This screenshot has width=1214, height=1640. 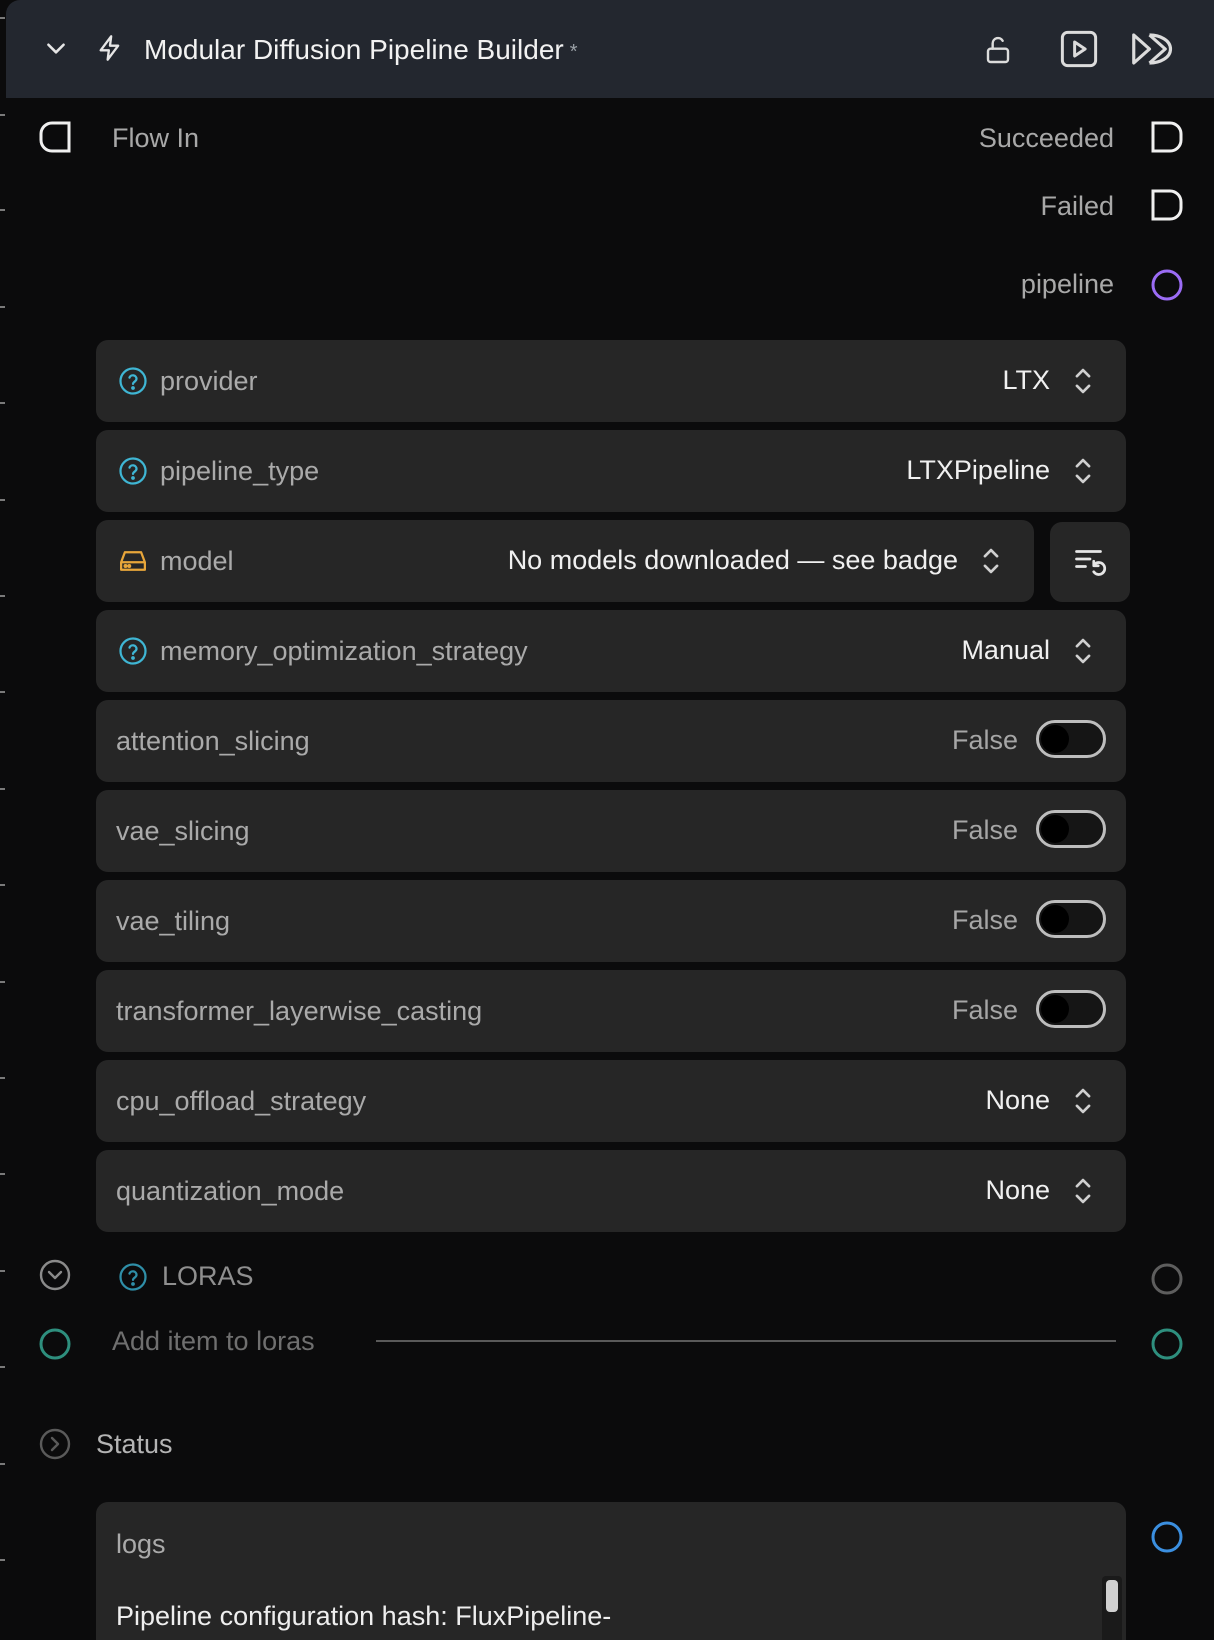 I want to click on loras-output-port, so click(x=1167, y=1279).